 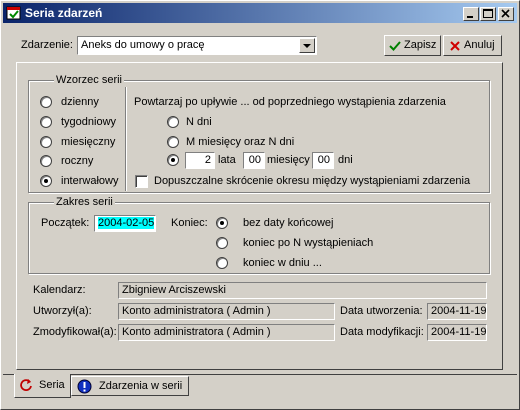 What do you see at coordinates (64, 13) in the screenshot?
I see `window-title: Seria zdarzeń` at bounding box center [64, 13].